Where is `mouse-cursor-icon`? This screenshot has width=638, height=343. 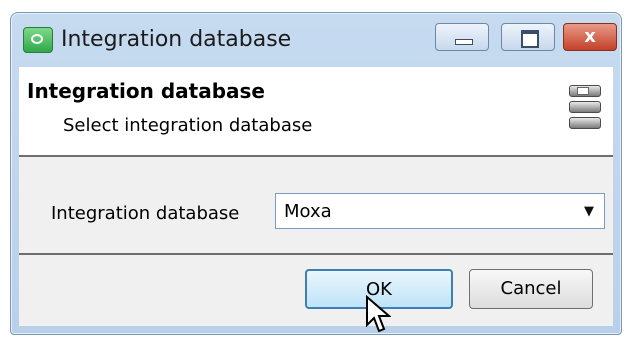
mouse-cursor-icon is located at coordinates (378, 314).